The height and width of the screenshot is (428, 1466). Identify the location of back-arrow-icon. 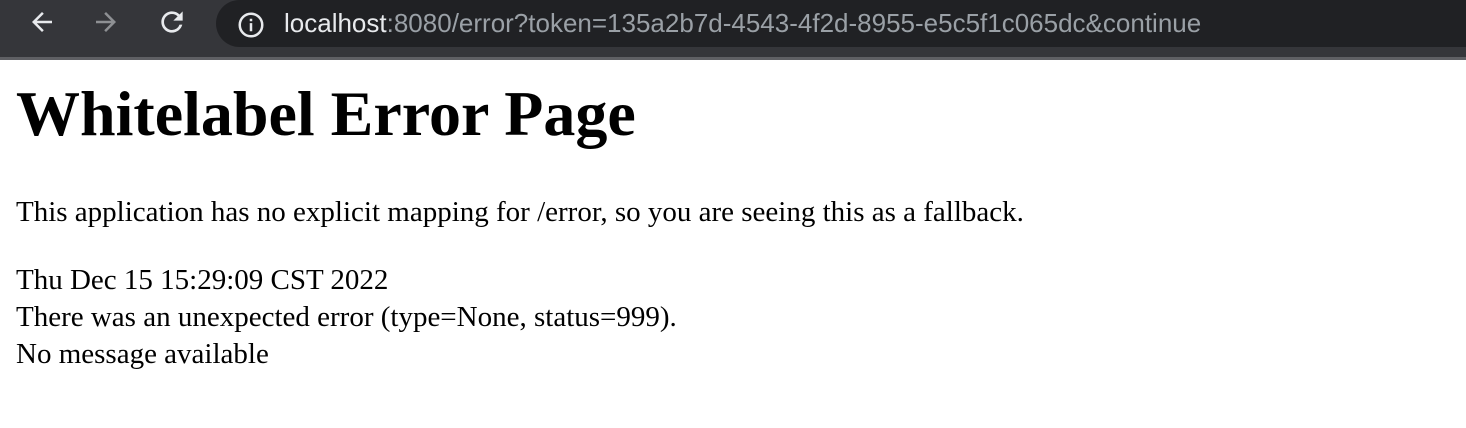
(42, 22).